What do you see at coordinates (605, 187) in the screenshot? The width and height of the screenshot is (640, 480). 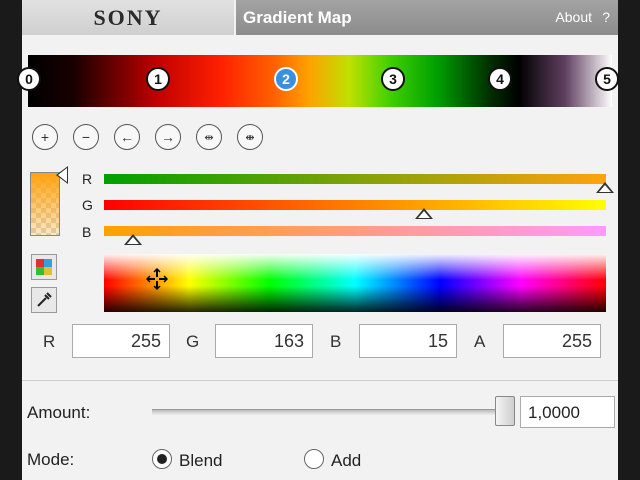 I see `channel-thumb-r` at bounding box center [605, 187].